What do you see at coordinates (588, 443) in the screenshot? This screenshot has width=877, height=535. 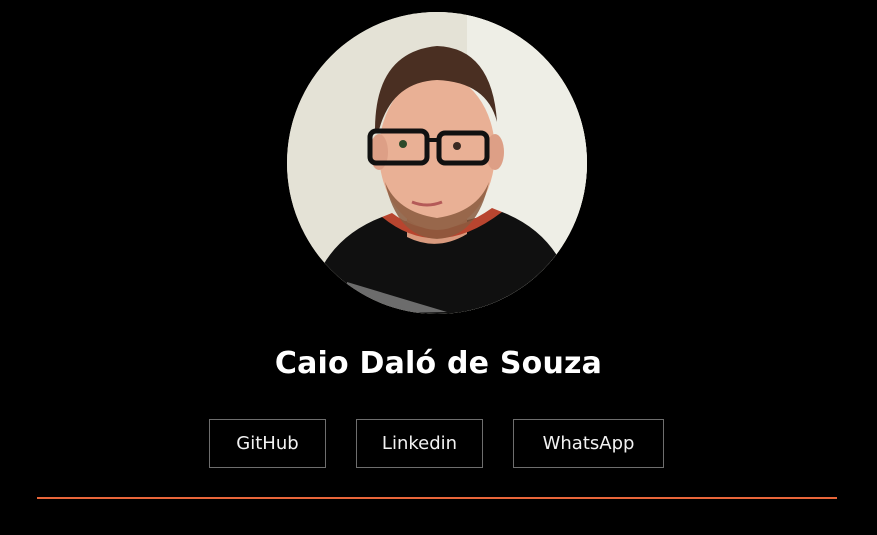 I see `whatsapp-button: WhatsApp` at bounding box center [588, 443].